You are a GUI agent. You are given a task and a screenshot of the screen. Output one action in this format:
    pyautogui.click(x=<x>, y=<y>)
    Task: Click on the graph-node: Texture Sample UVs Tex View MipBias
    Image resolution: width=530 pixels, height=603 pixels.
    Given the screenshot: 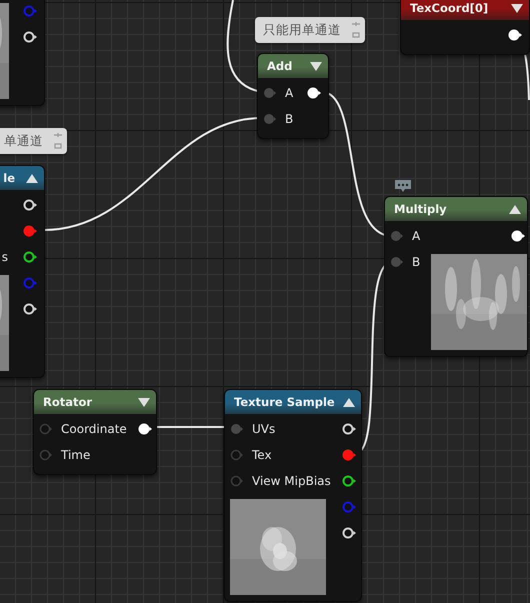 What is the action you would take?
    pyautogui.click(x=293, y=495)
    